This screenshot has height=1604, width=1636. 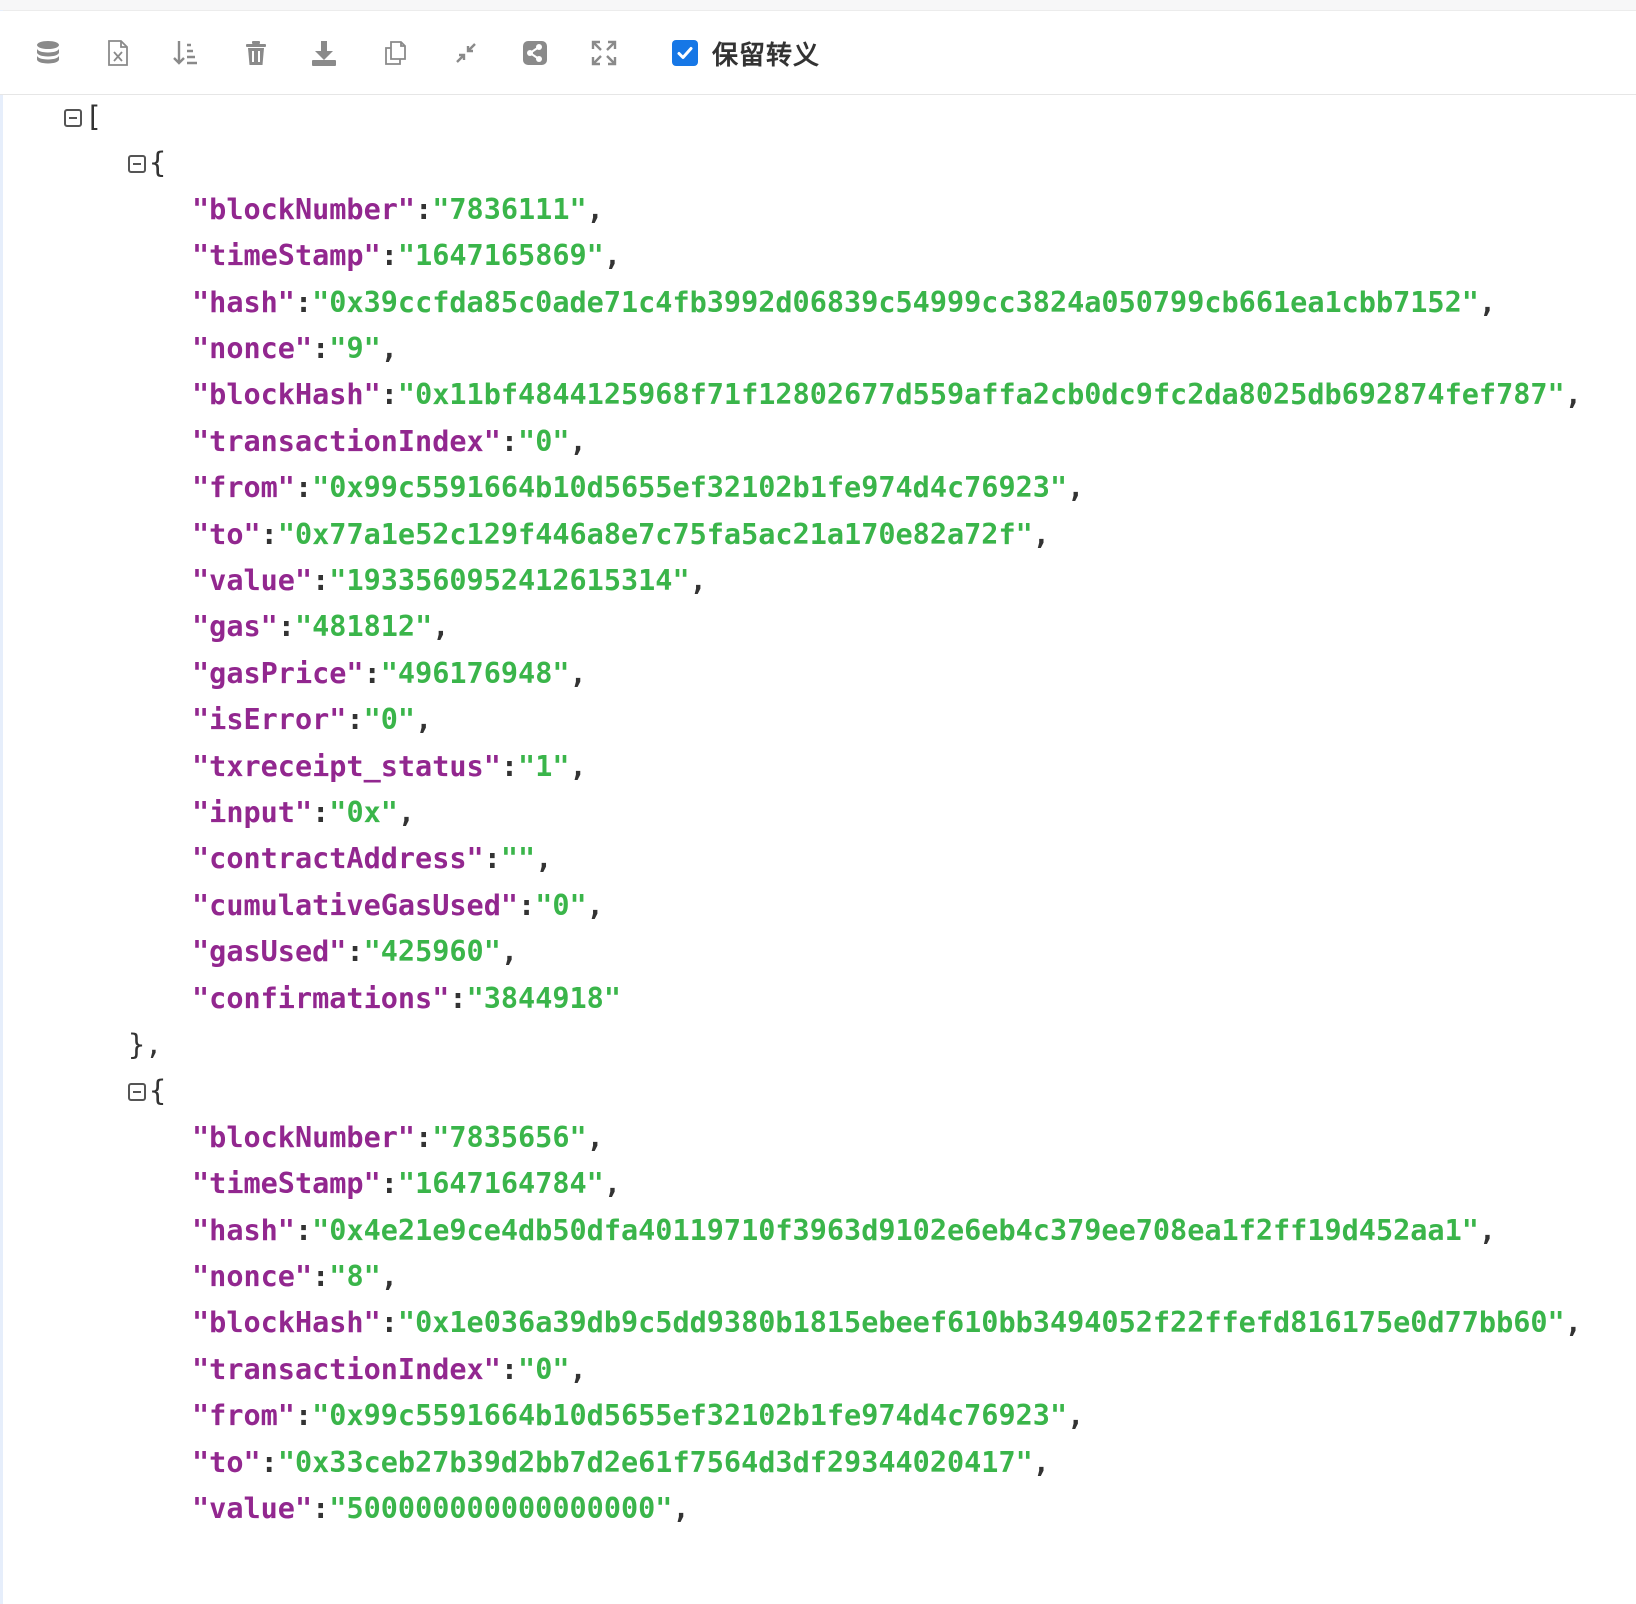 What do you see at coordinates (321, 998) in the screenshot?
I see `json-key: "confirmations"` at bounding box center [321, 998].